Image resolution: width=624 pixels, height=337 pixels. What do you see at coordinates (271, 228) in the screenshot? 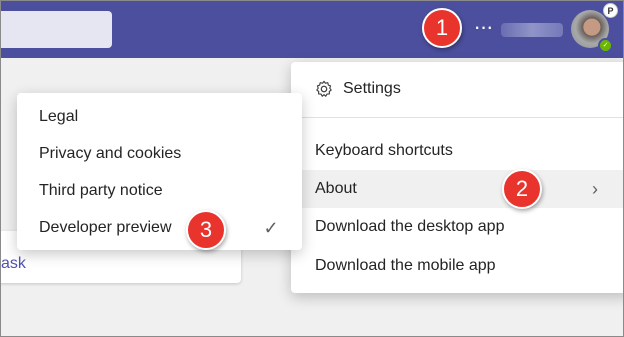
I see `checkmark-icon: ✓` at bounding box center [271, 228].